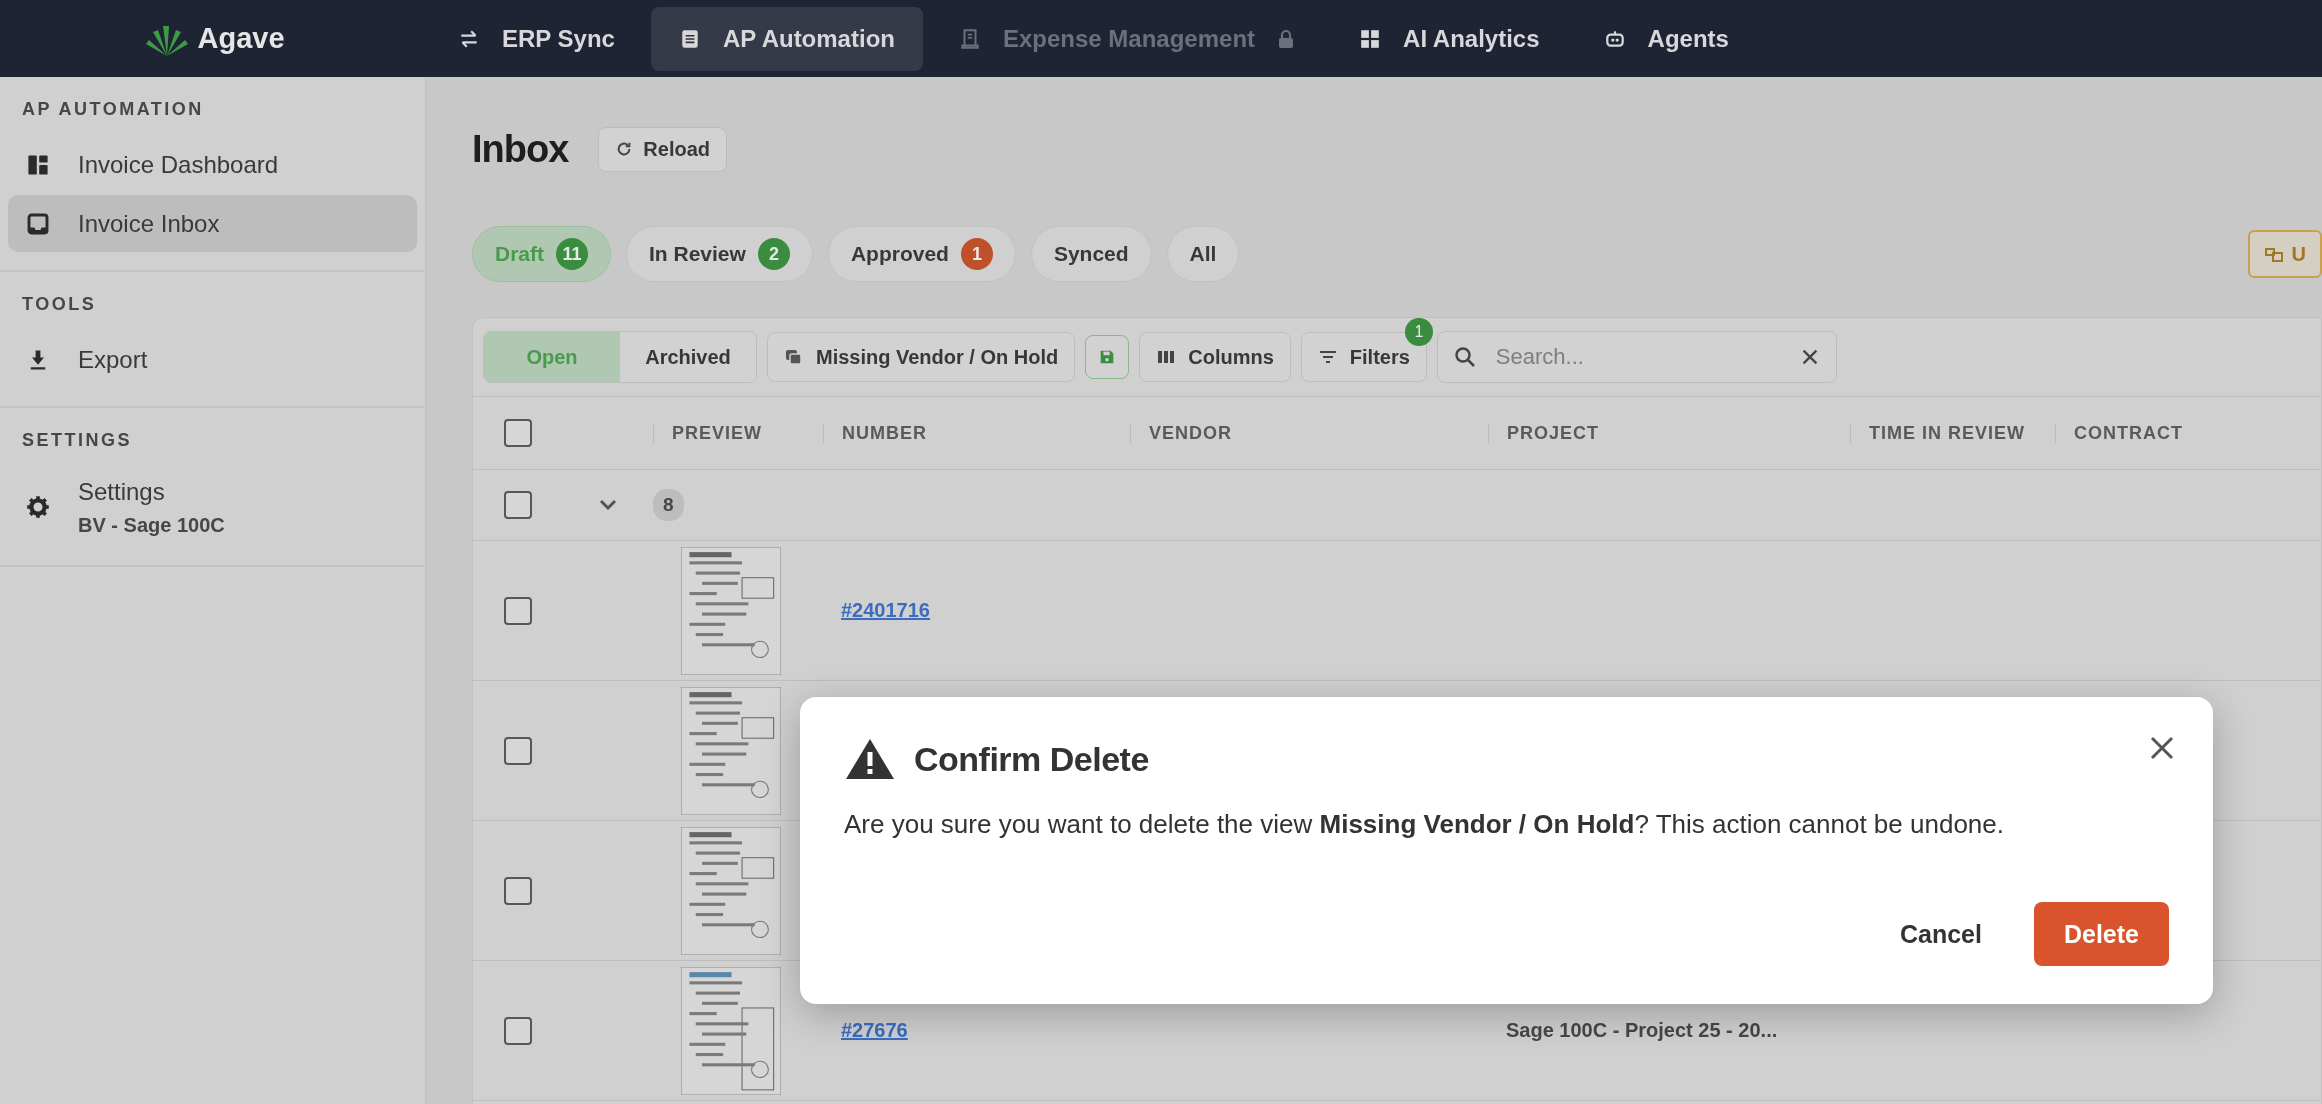 The width and height of the screenshot is (2322, 1104). I want to click on warning-icon, so click(870, 759).